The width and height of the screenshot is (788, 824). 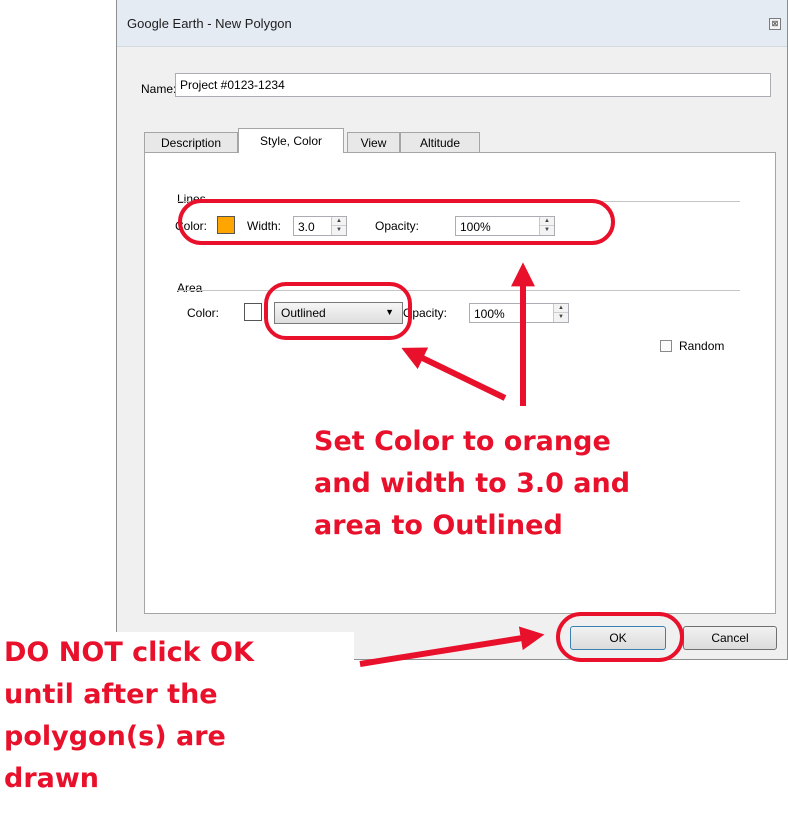 What do you see at coordinates (338, 311) in the screenshot?
I see `fill-highlight-oval` at bounding box center [338, 311].